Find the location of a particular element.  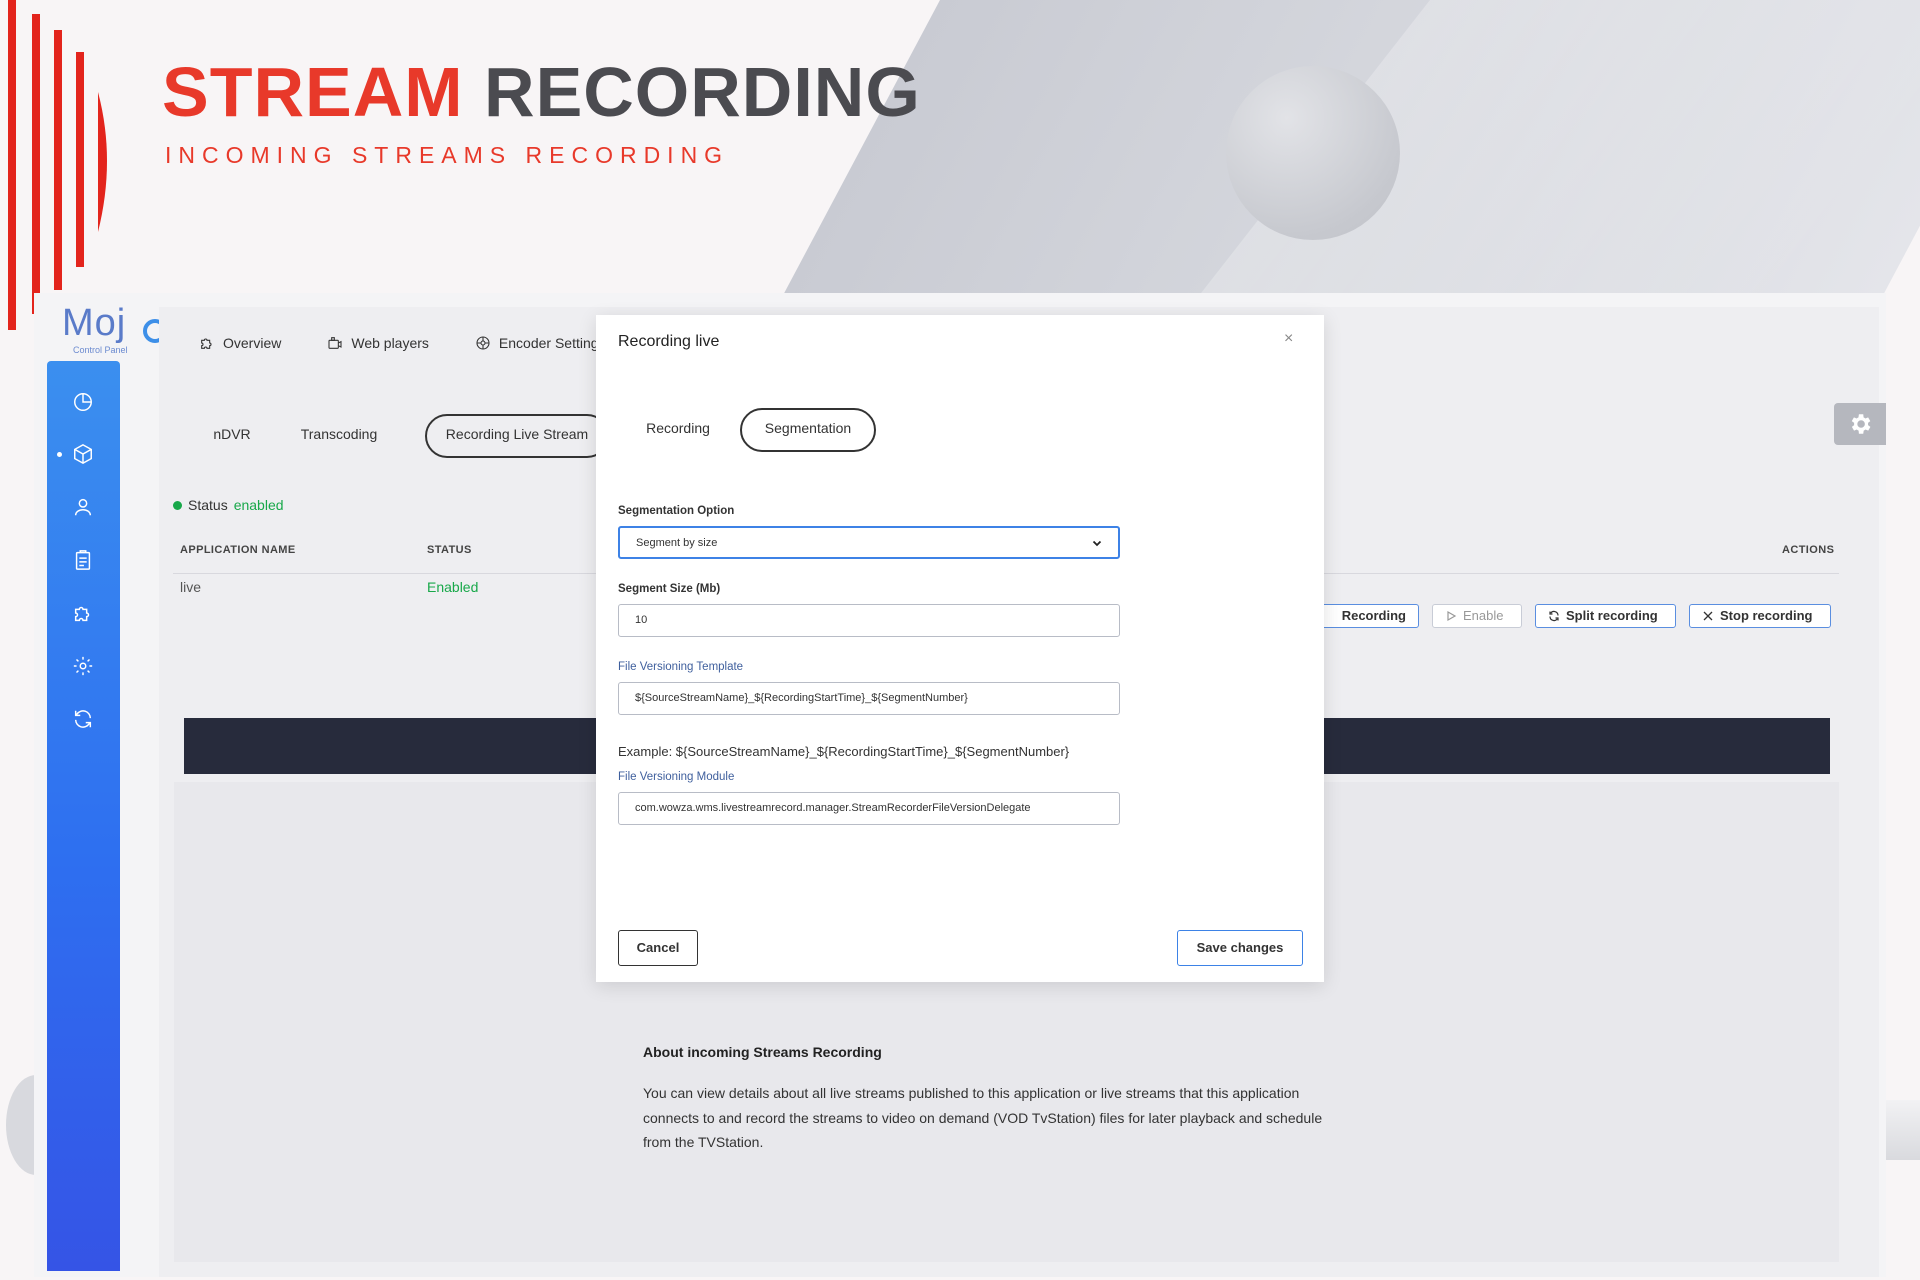

decorative-fade is located at coordinates (1900, 1130).